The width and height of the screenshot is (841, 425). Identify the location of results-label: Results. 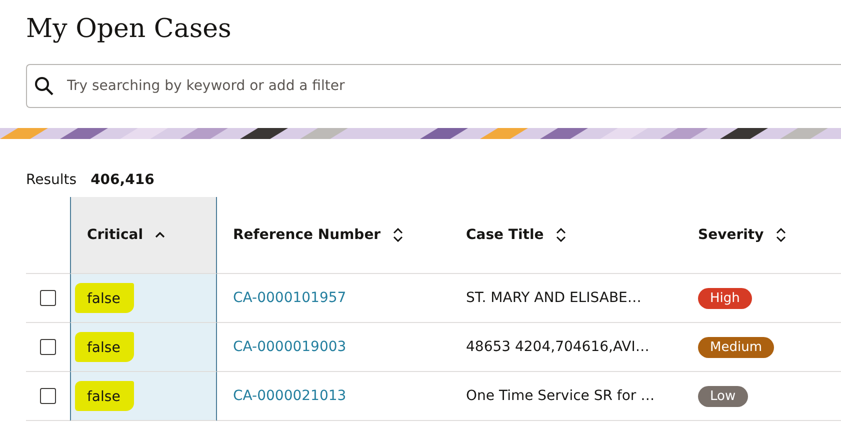
(51, 180).